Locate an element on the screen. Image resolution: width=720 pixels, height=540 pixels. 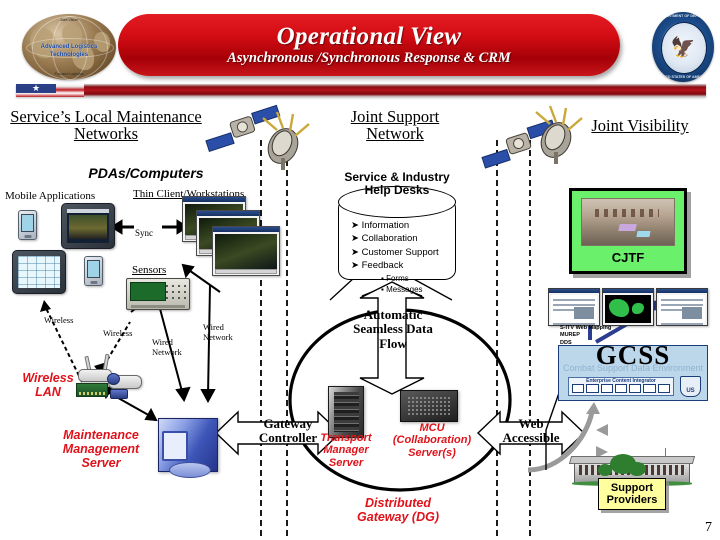
curved-arrow-head is located at coordinates (593, 408).